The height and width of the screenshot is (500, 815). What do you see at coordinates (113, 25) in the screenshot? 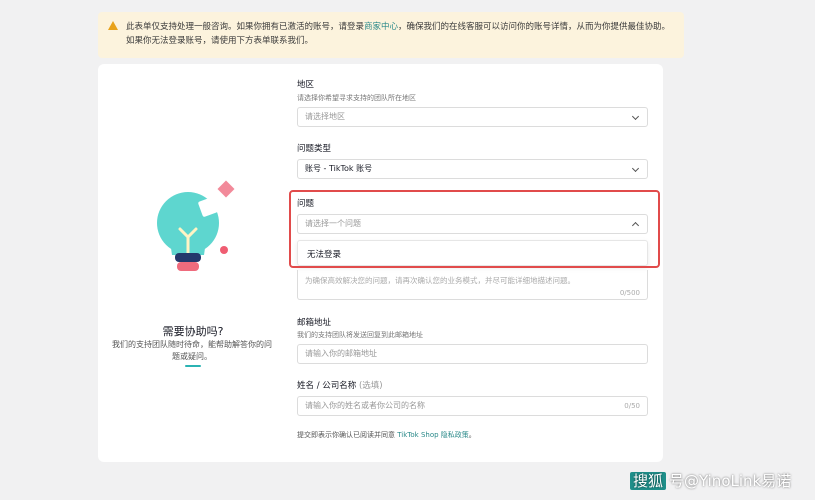
I see `warning-icon` at bounding box center [113, 25].